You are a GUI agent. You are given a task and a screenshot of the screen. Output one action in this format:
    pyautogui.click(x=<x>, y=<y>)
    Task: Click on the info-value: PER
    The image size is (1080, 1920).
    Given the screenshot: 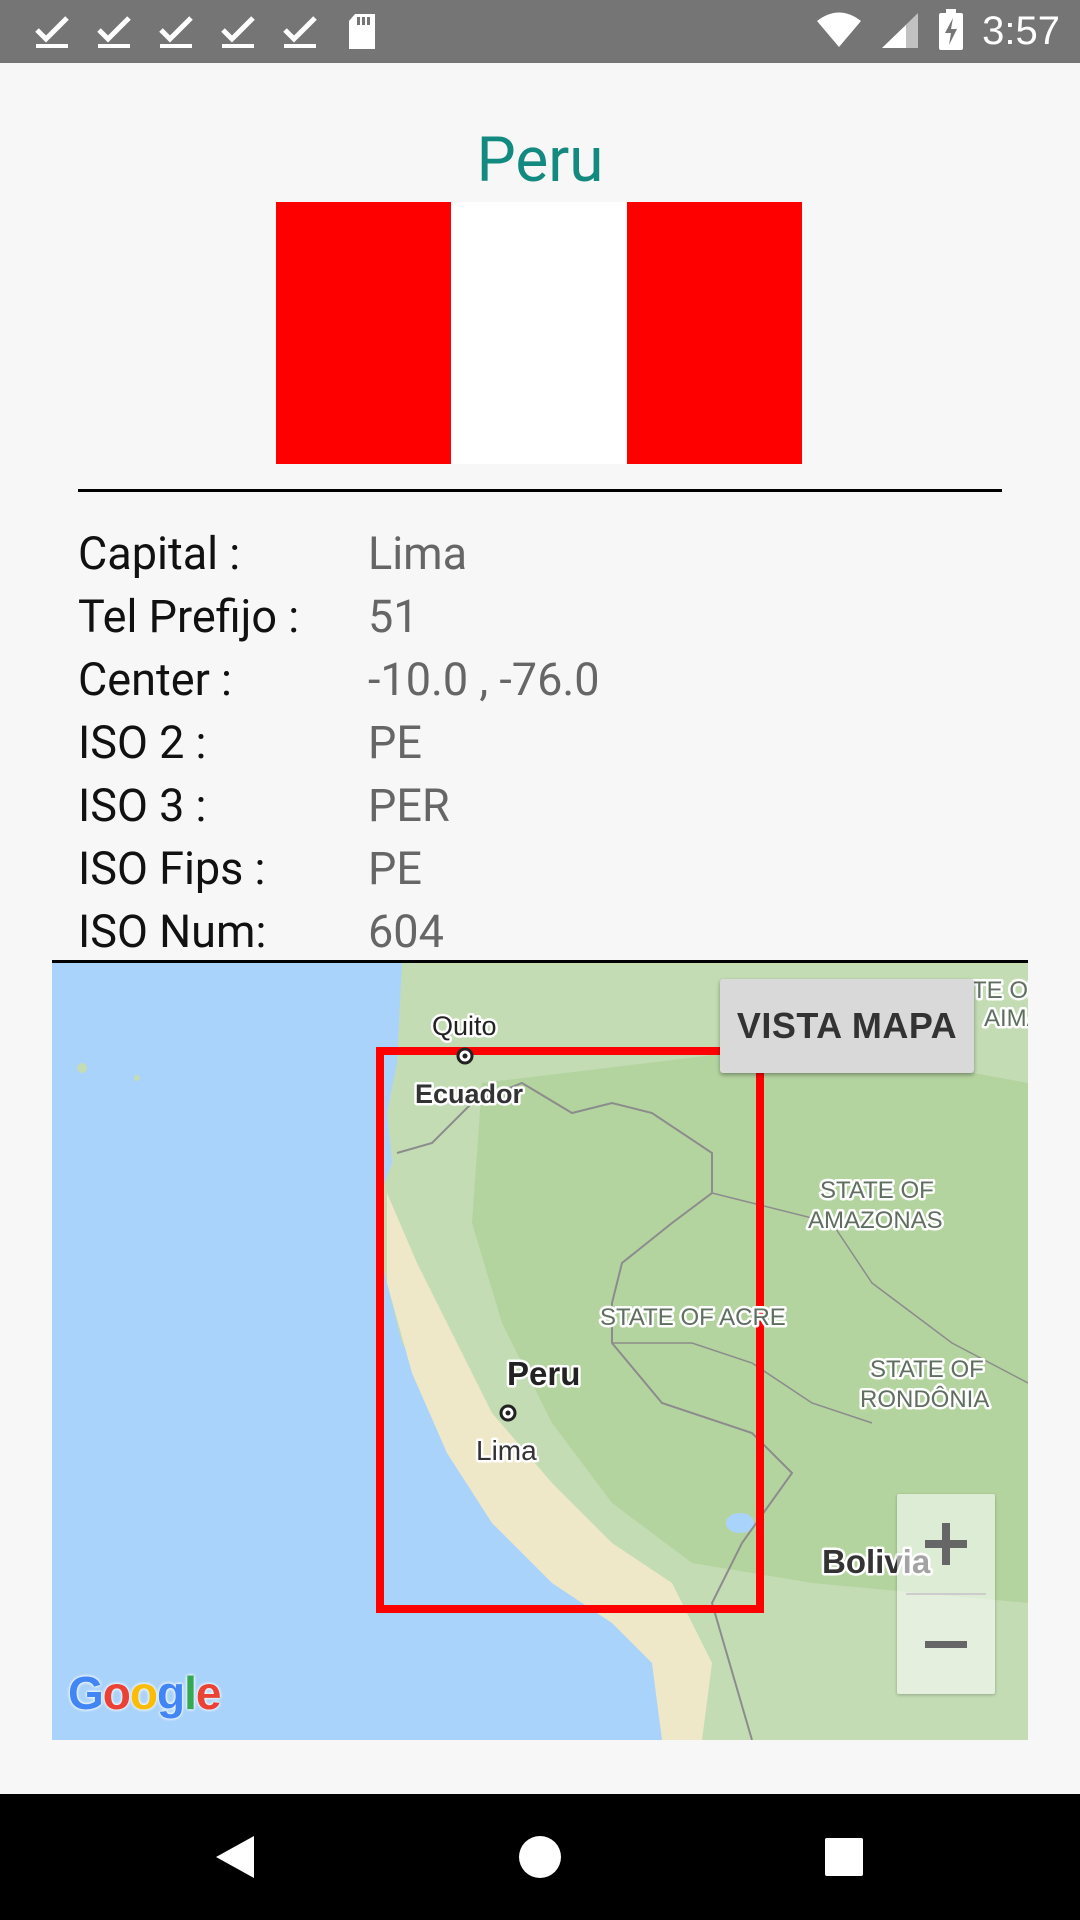 What is the action you would take?
    pyautogui.click(x=409, y=805)
    